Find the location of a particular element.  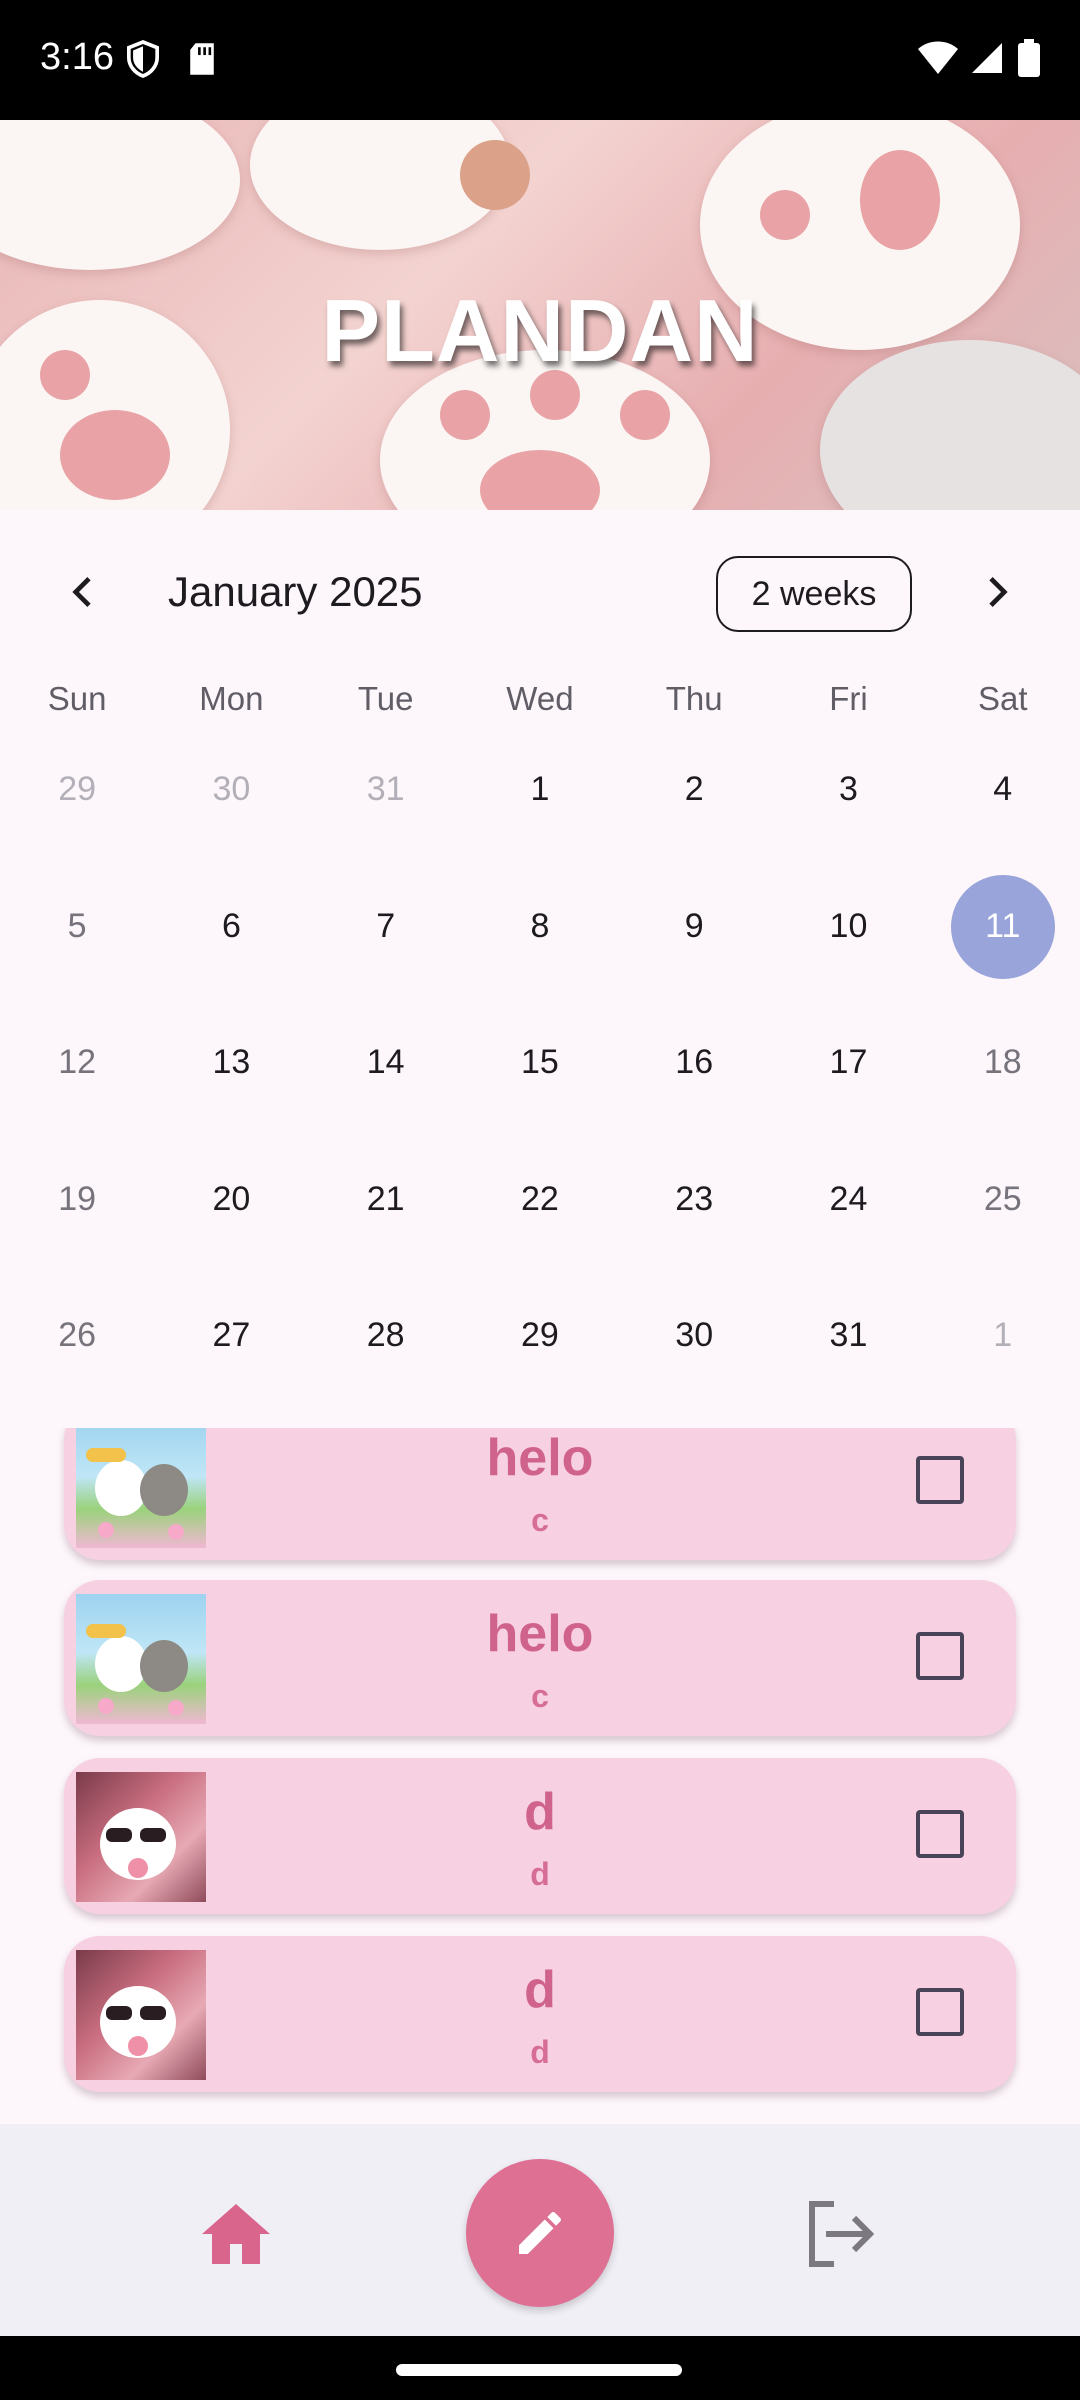

calendar-day: 6 is located at coordinates (231, 961).